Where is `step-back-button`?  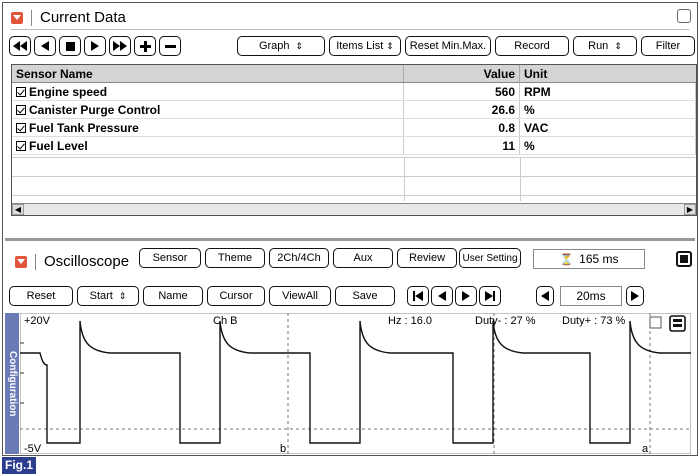
step-back-button is located at coordinates (45, 46).